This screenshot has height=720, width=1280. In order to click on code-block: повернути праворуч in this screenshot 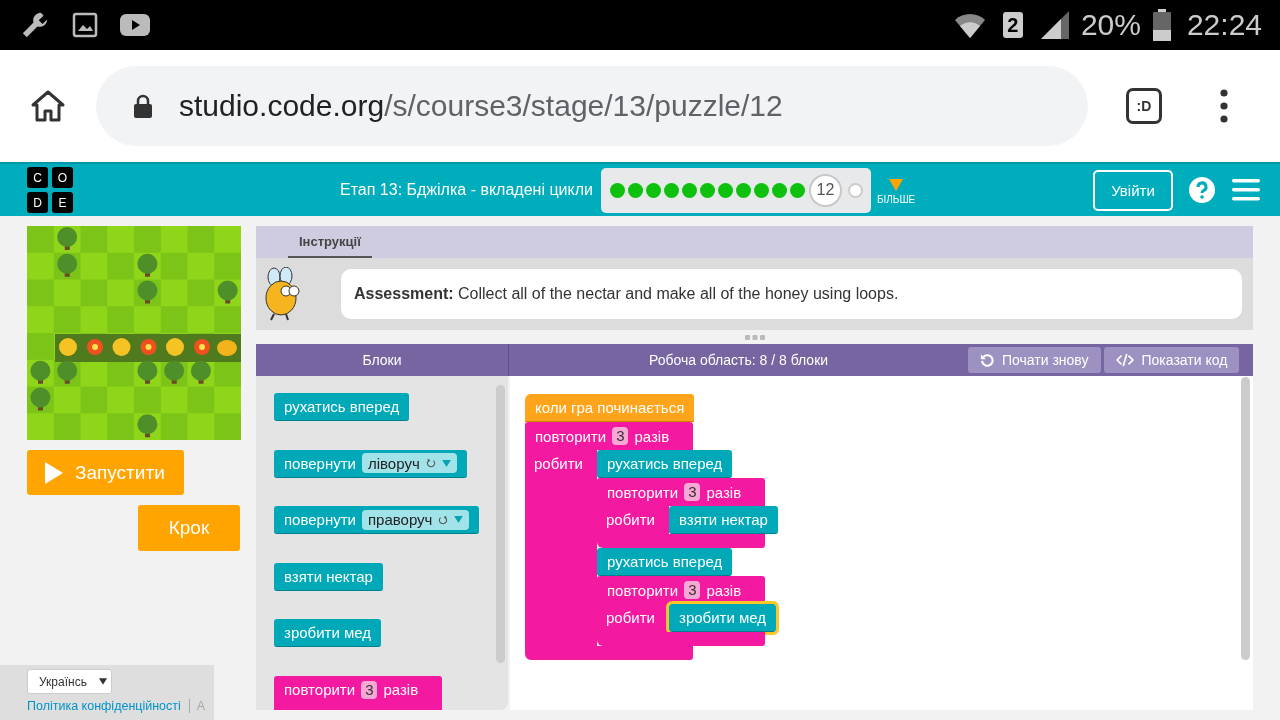, I will do `click(377, 520)`.